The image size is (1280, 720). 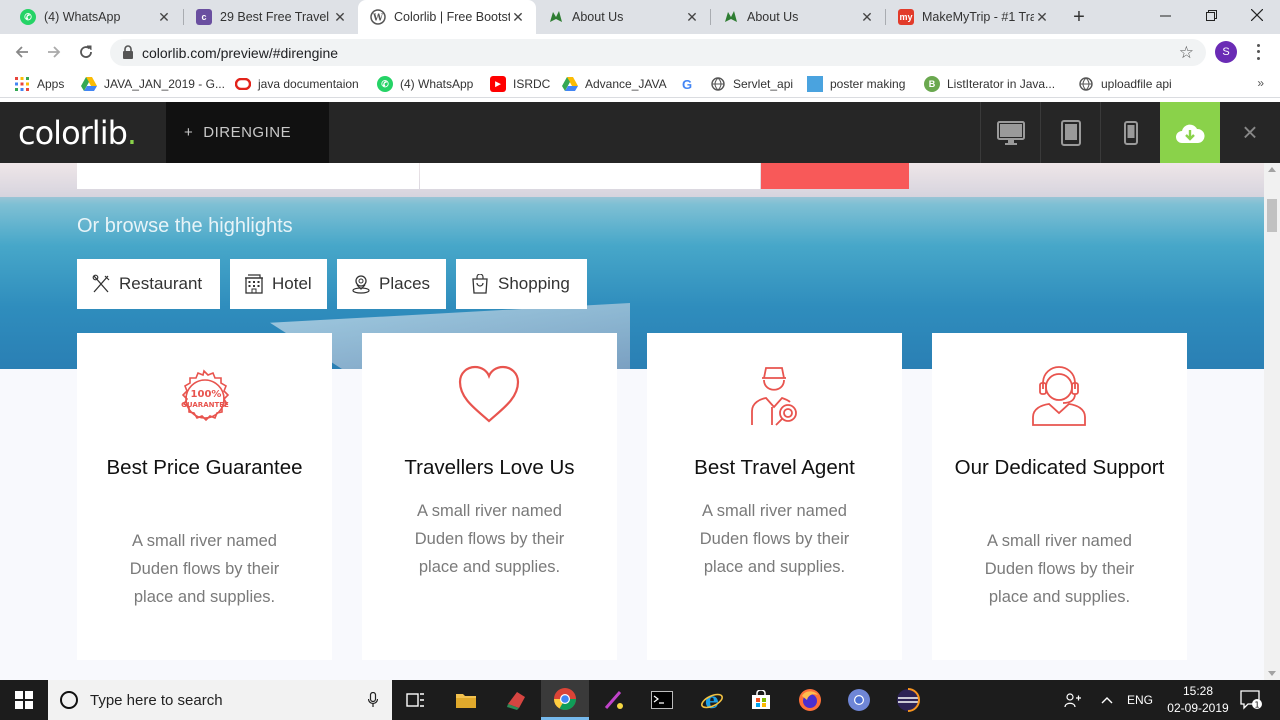 What do you see at coordinates (658, 52) in the screenshot?
I see `address-bar: colorlib.com/preview/#direngine ☆` at bounding box center [658, 52].